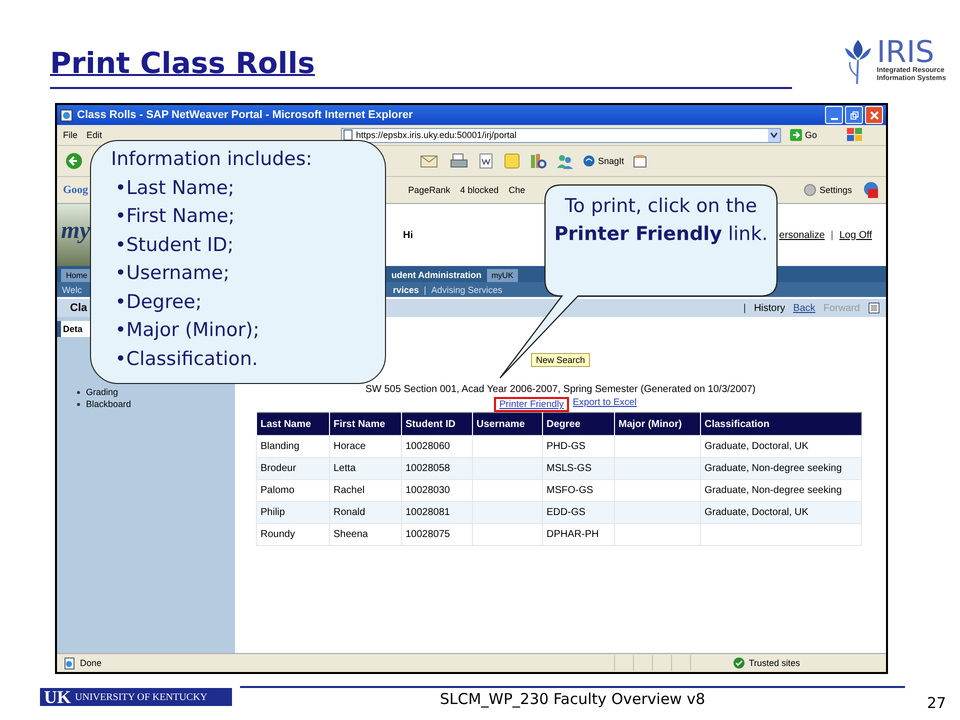 This screenshot has height=720, width=960. What do you see at coordinates (174, 245) in the screenshot?
I see `callout-list-item: •Student ID;` at bounding box center [174, 245].